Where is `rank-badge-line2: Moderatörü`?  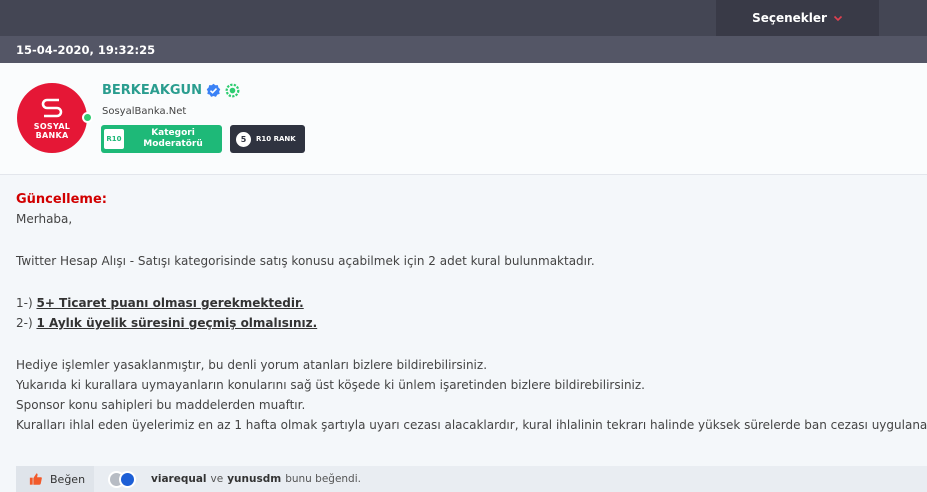 rank-badge-line2: Moderatörü is located at coordinates (173, 144).